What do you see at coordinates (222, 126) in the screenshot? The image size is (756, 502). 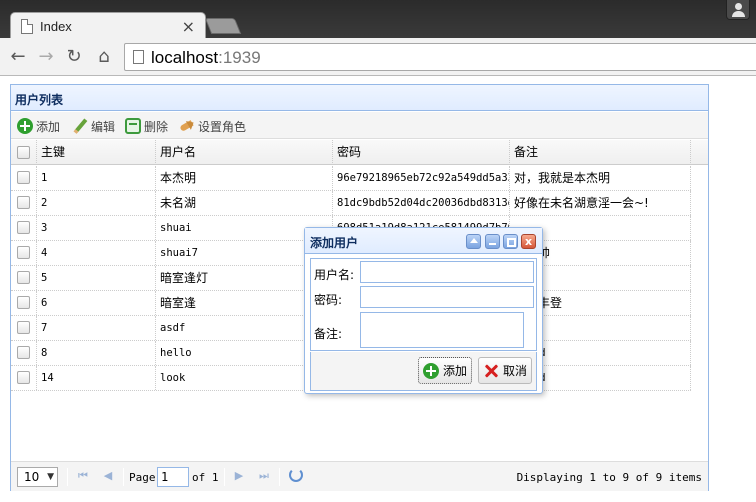 I see `set-role-label: 设置角色` at bounding box center [222, 126].